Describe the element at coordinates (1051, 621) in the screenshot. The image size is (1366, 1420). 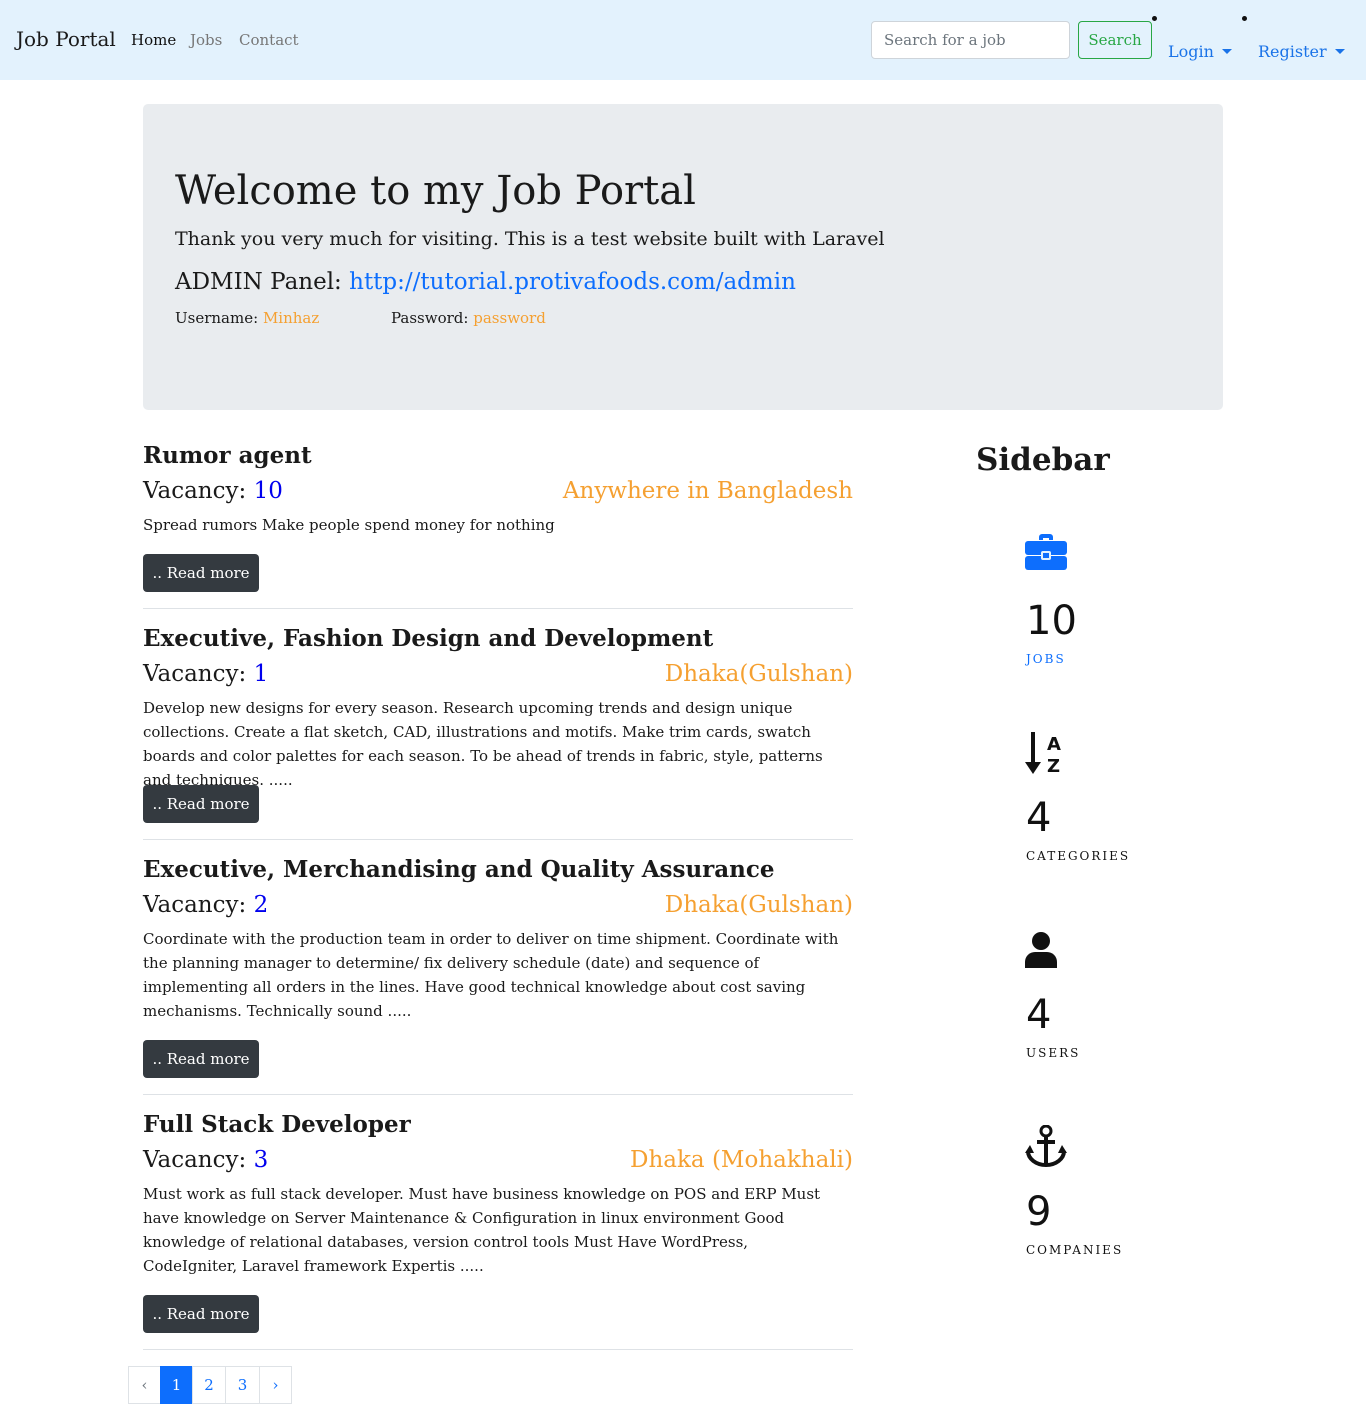
I see `jobs-count: 10` at that location.